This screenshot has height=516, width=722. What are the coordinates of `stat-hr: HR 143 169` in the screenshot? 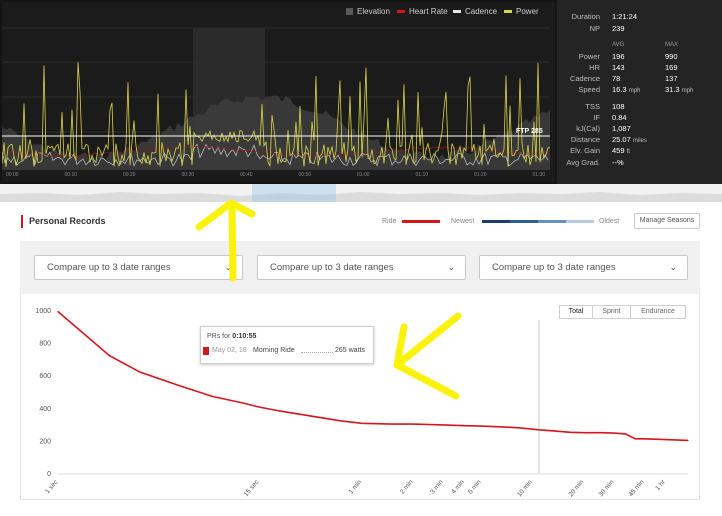 It's located at (633, 67).